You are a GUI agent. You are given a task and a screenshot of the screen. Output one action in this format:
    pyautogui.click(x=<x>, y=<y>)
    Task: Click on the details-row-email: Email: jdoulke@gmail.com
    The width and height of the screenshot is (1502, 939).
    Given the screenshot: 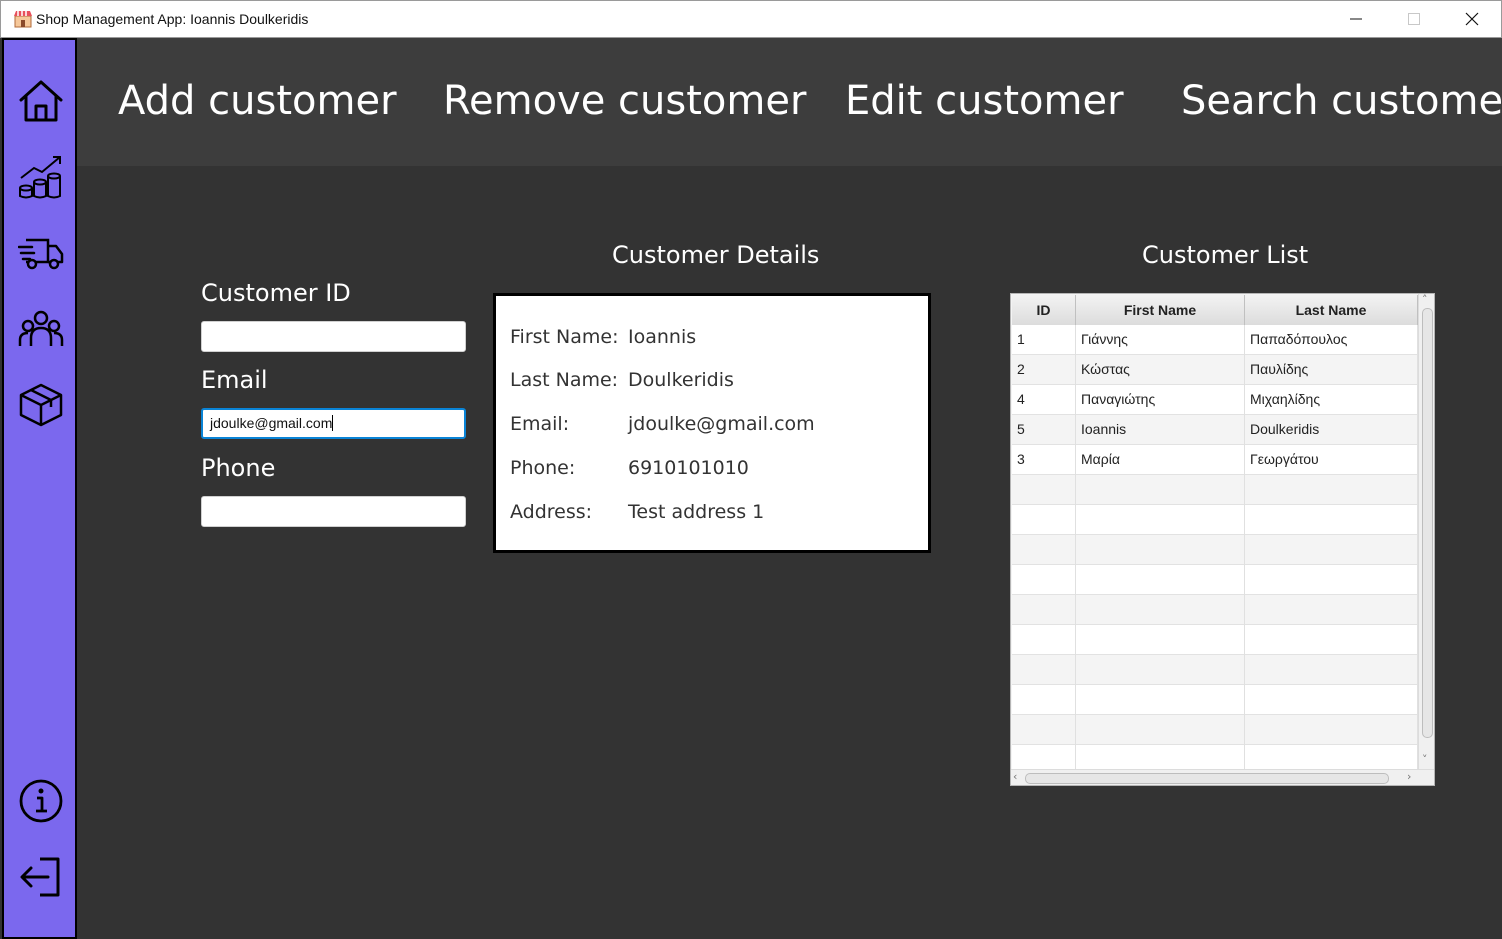 What is the action you would take?
    pyautogui.click(x=662, y=424)
    